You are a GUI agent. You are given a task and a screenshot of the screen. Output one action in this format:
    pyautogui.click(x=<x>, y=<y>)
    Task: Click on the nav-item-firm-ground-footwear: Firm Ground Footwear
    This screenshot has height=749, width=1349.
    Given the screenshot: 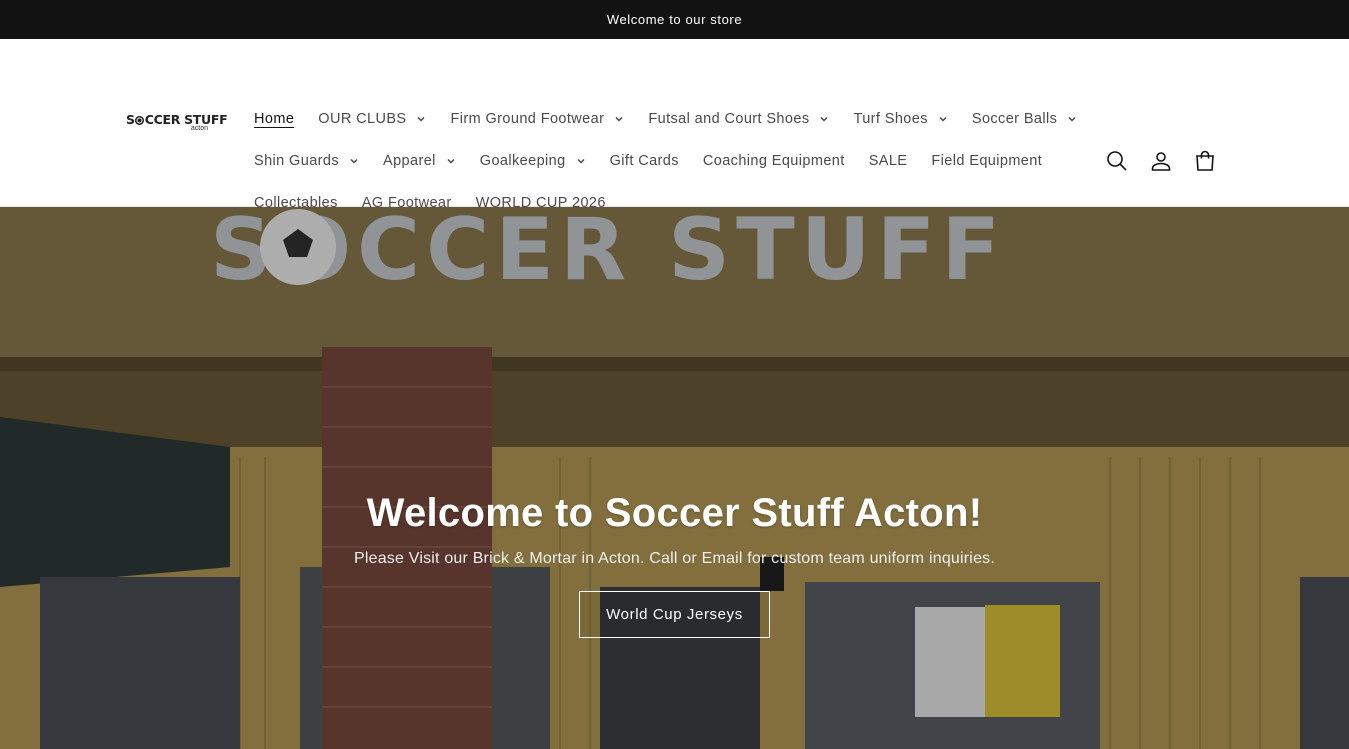 What is the action you would take?
    pyautogui.click(x=537, y=119)
    